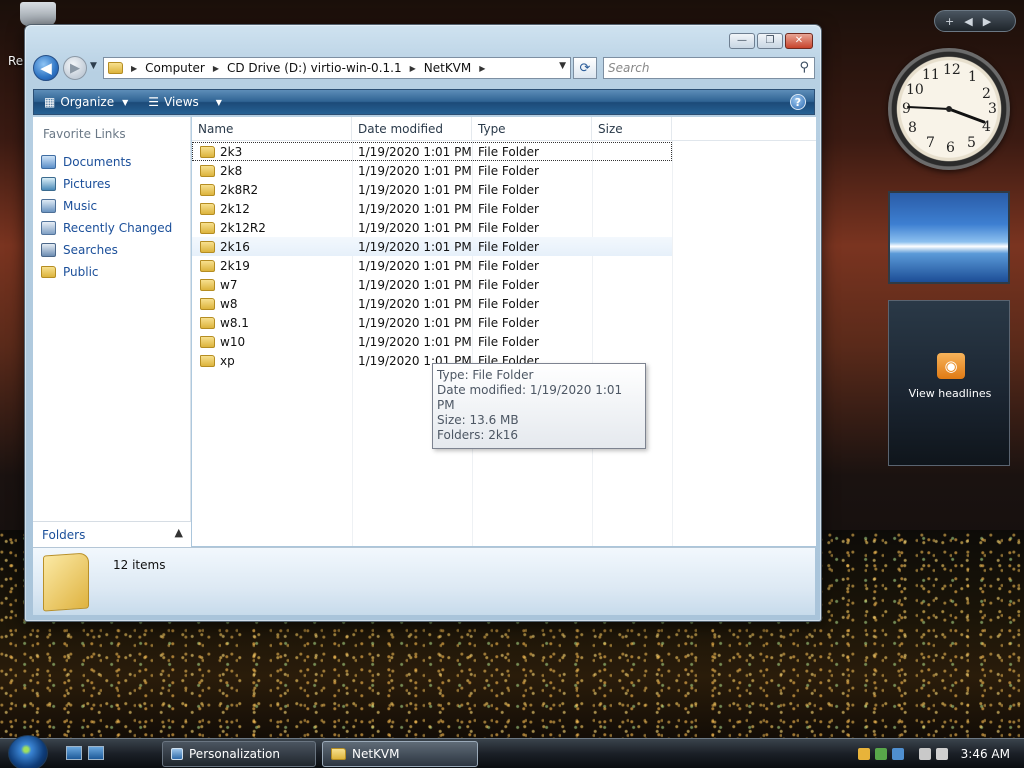 This screenshot has height=768, width=1024. What do you see at coordinates (185, 102) in the screenshot?
I see `views-button: ☰ Views ▼` at bounding box center [185, 102].